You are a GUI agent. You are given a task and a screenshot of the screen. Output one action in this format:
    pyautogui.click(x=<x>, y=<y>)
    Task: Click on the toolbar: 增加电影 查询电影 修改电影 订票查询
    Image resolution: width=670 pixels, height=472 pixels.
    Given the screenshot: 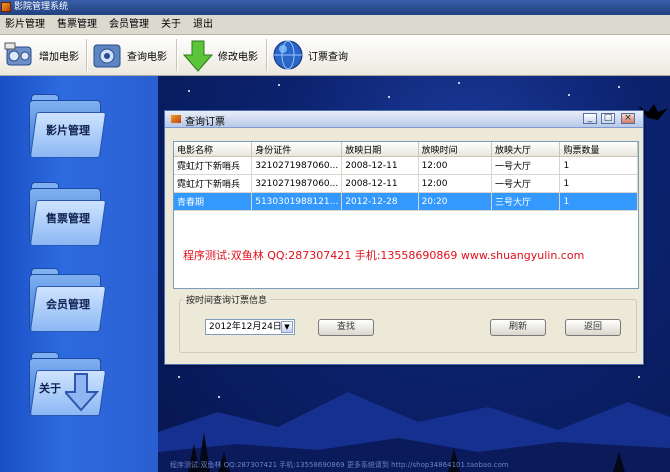 What is the action you would take?
    pyautogui.click(x=335, y=55)
    